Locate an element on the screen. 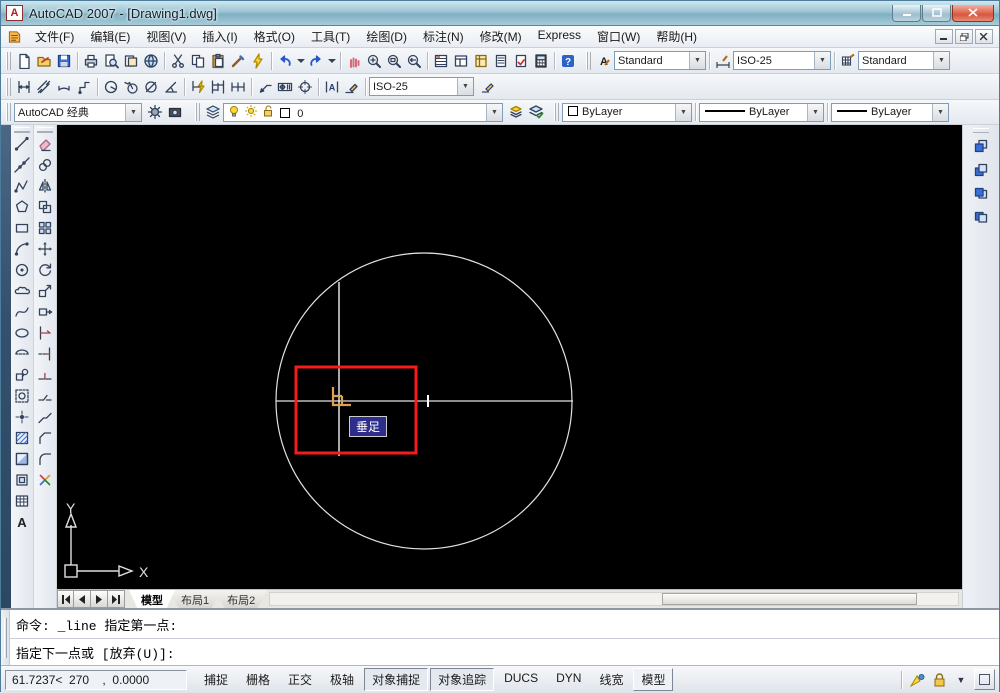  copy-objects-icon is located at coordinates (45, 165).